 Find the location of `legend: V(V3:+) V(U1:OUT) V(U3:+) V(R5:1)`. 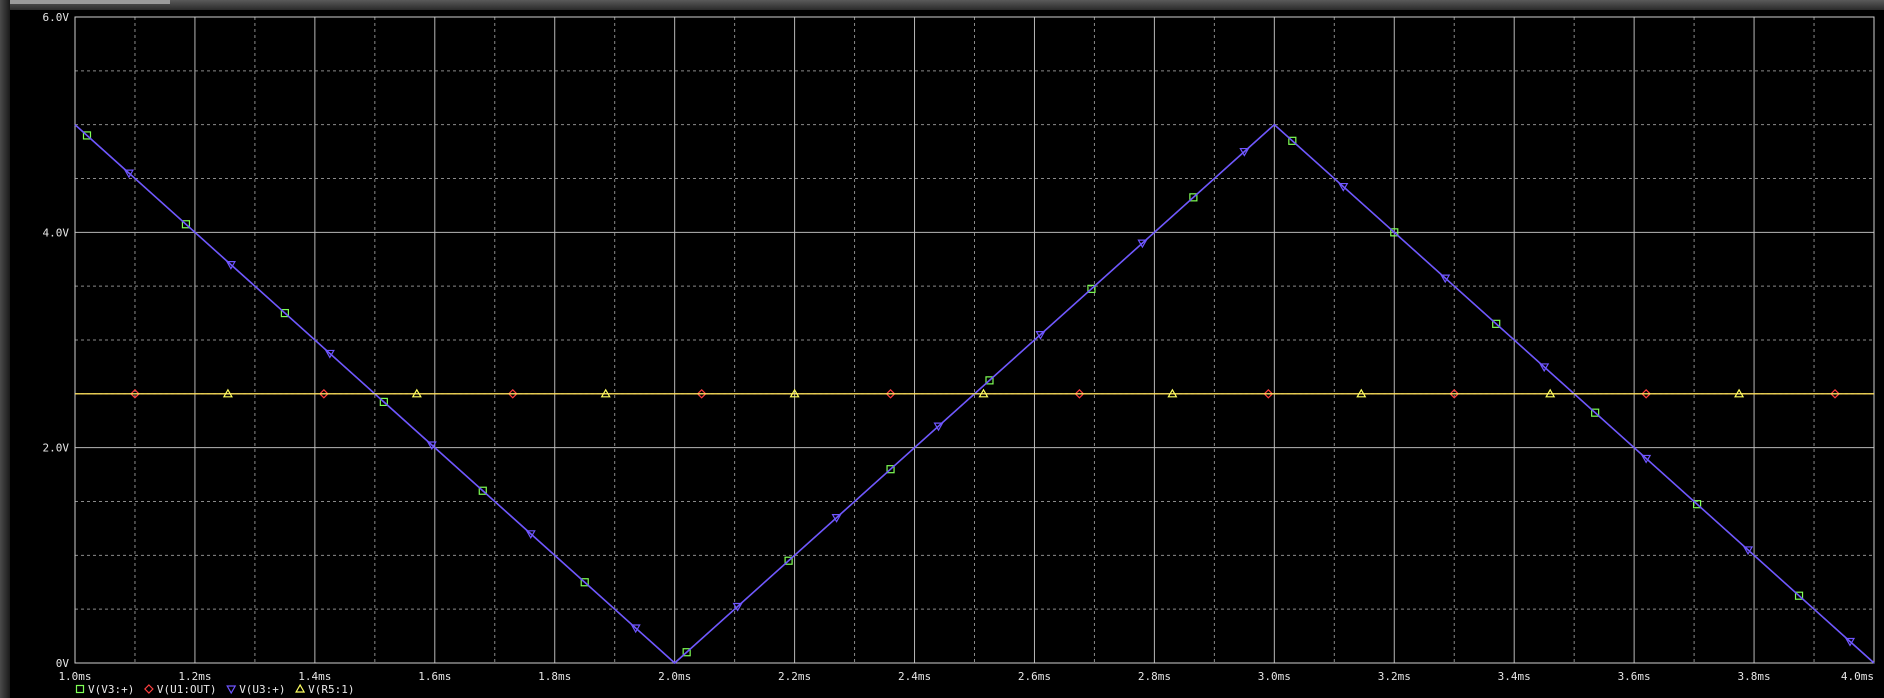

legend: V(V3:+) V(U1:OUT) V(U3:+) V(R5:1) is located at coordinates (214, 689).